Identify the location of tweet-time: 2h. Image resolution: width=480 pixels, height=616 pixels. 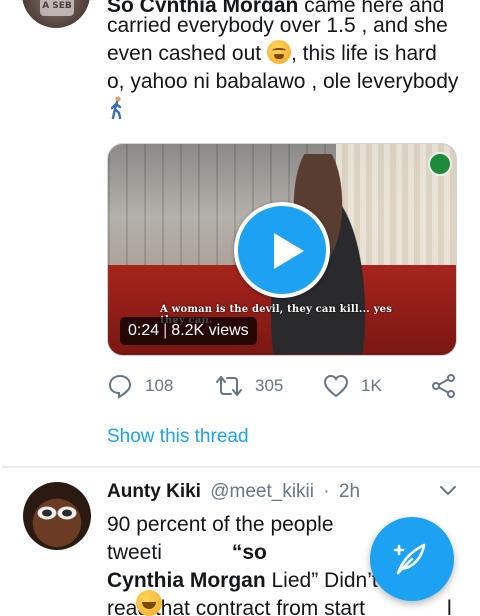
(349, 491).